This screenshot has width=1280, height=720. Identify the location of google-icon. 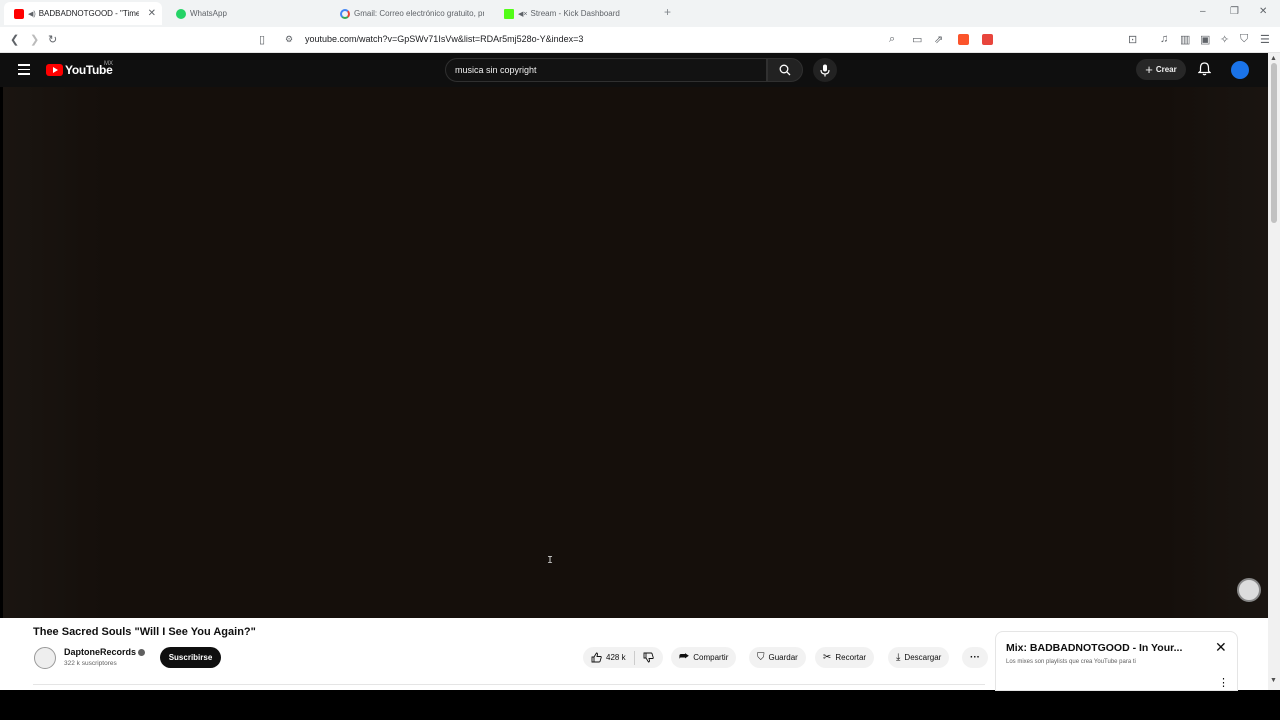
(345, 13).